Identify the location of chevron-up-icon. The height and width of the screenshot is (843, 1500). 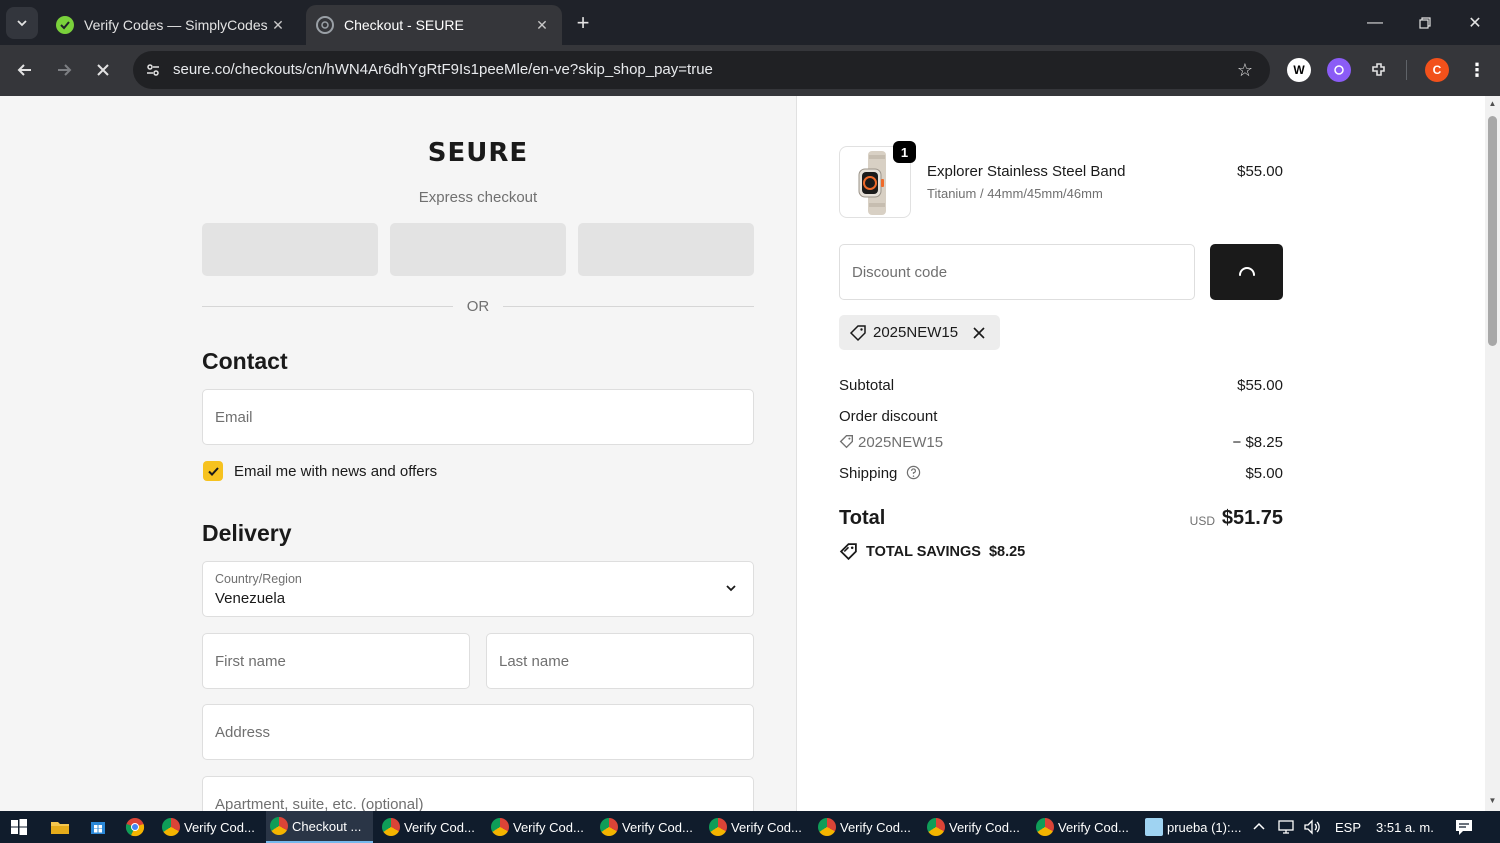
(1259, 826).